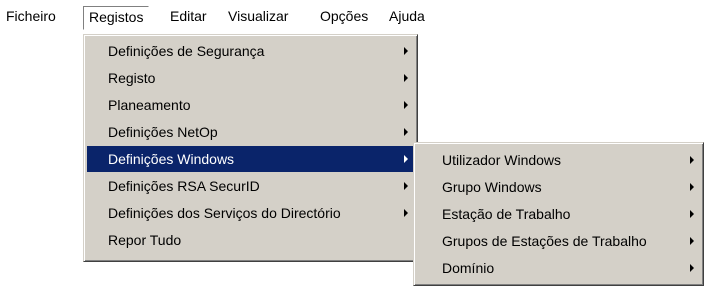  What do you see at coordinates (188, 16) in the screenshot?
I see `menu-editar: Editar` at bounding box center [188, 16].